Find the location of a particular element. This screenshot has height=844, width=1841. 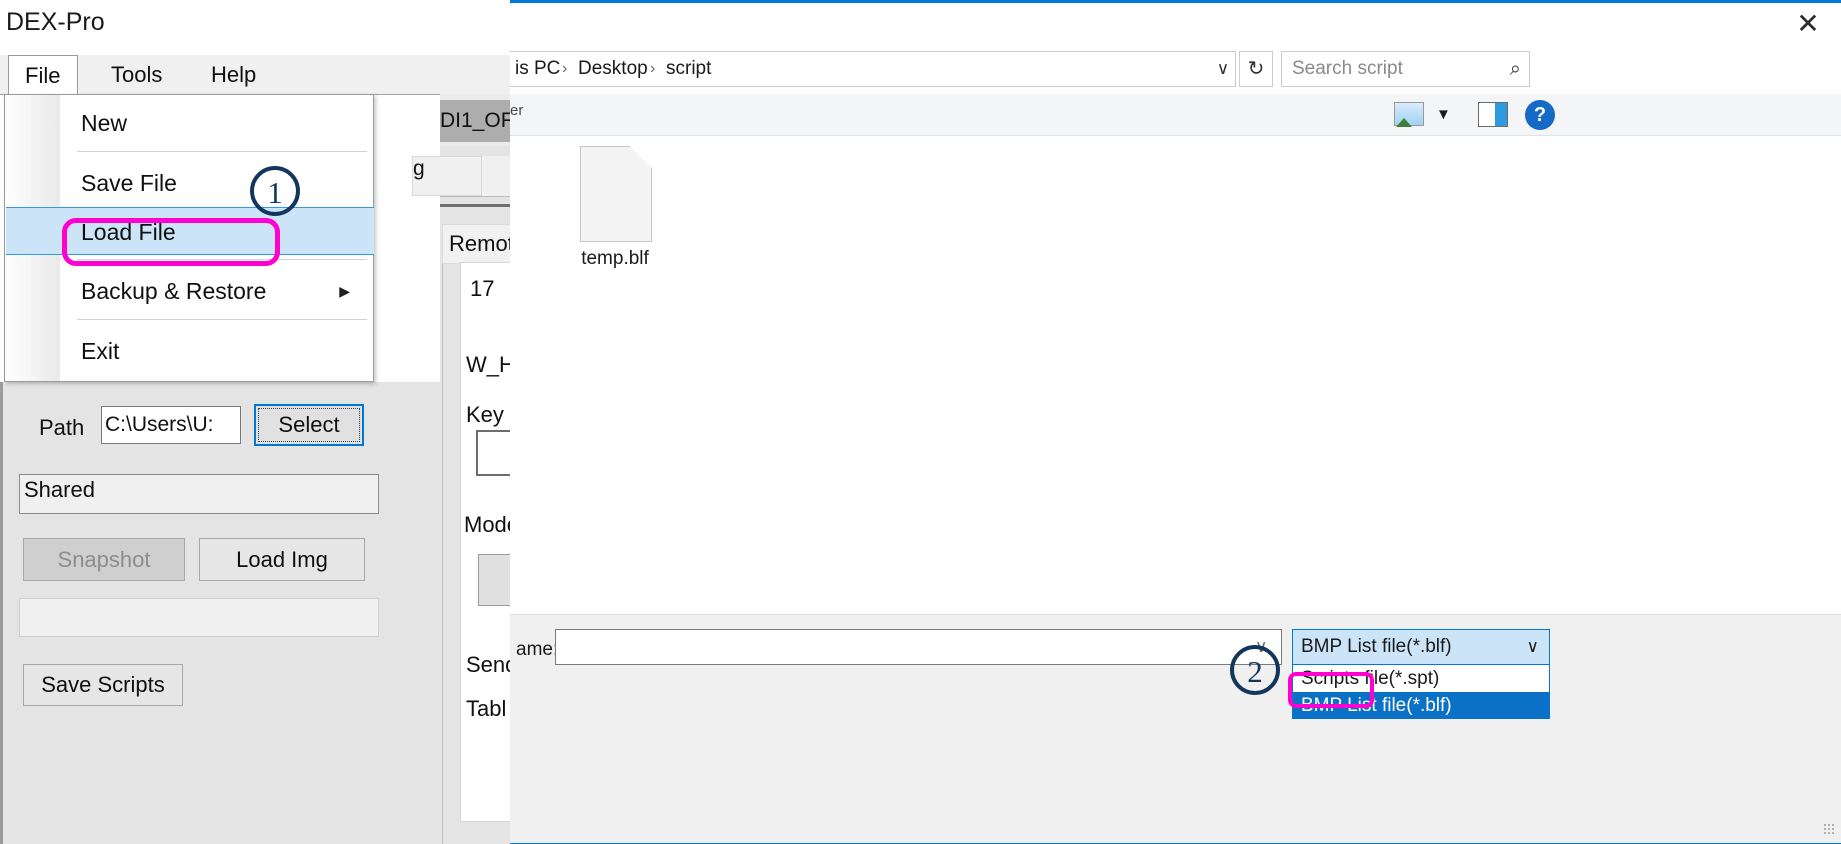

path-label: Path is located at coordinates (62, 427).